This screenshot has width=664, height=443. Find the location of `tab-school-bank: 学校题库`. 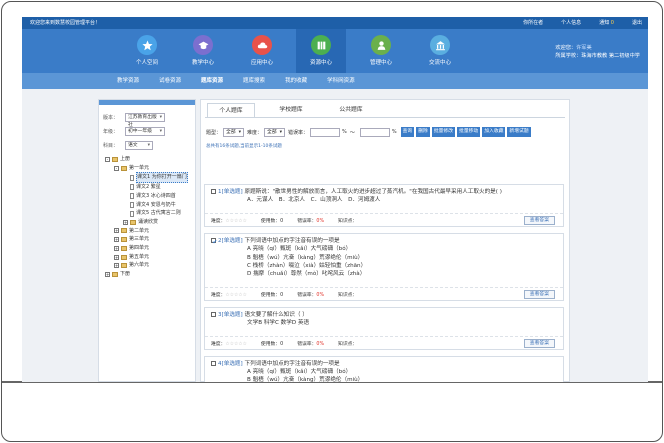

tab-school-bank: 学校题库 is located at coordinates (291, 110).